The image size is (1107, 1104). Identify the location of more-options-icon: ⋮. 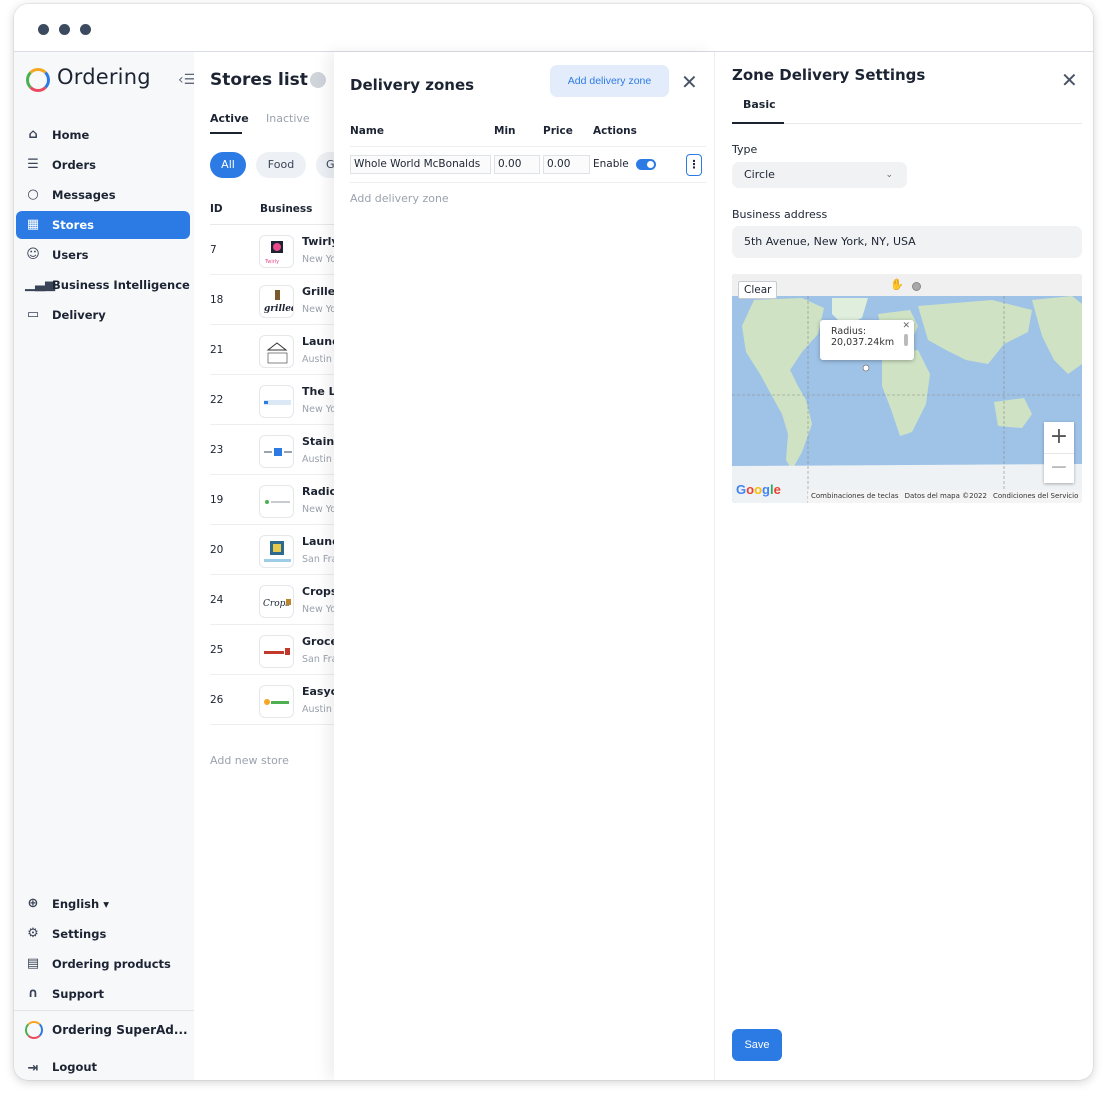
(694, 165).